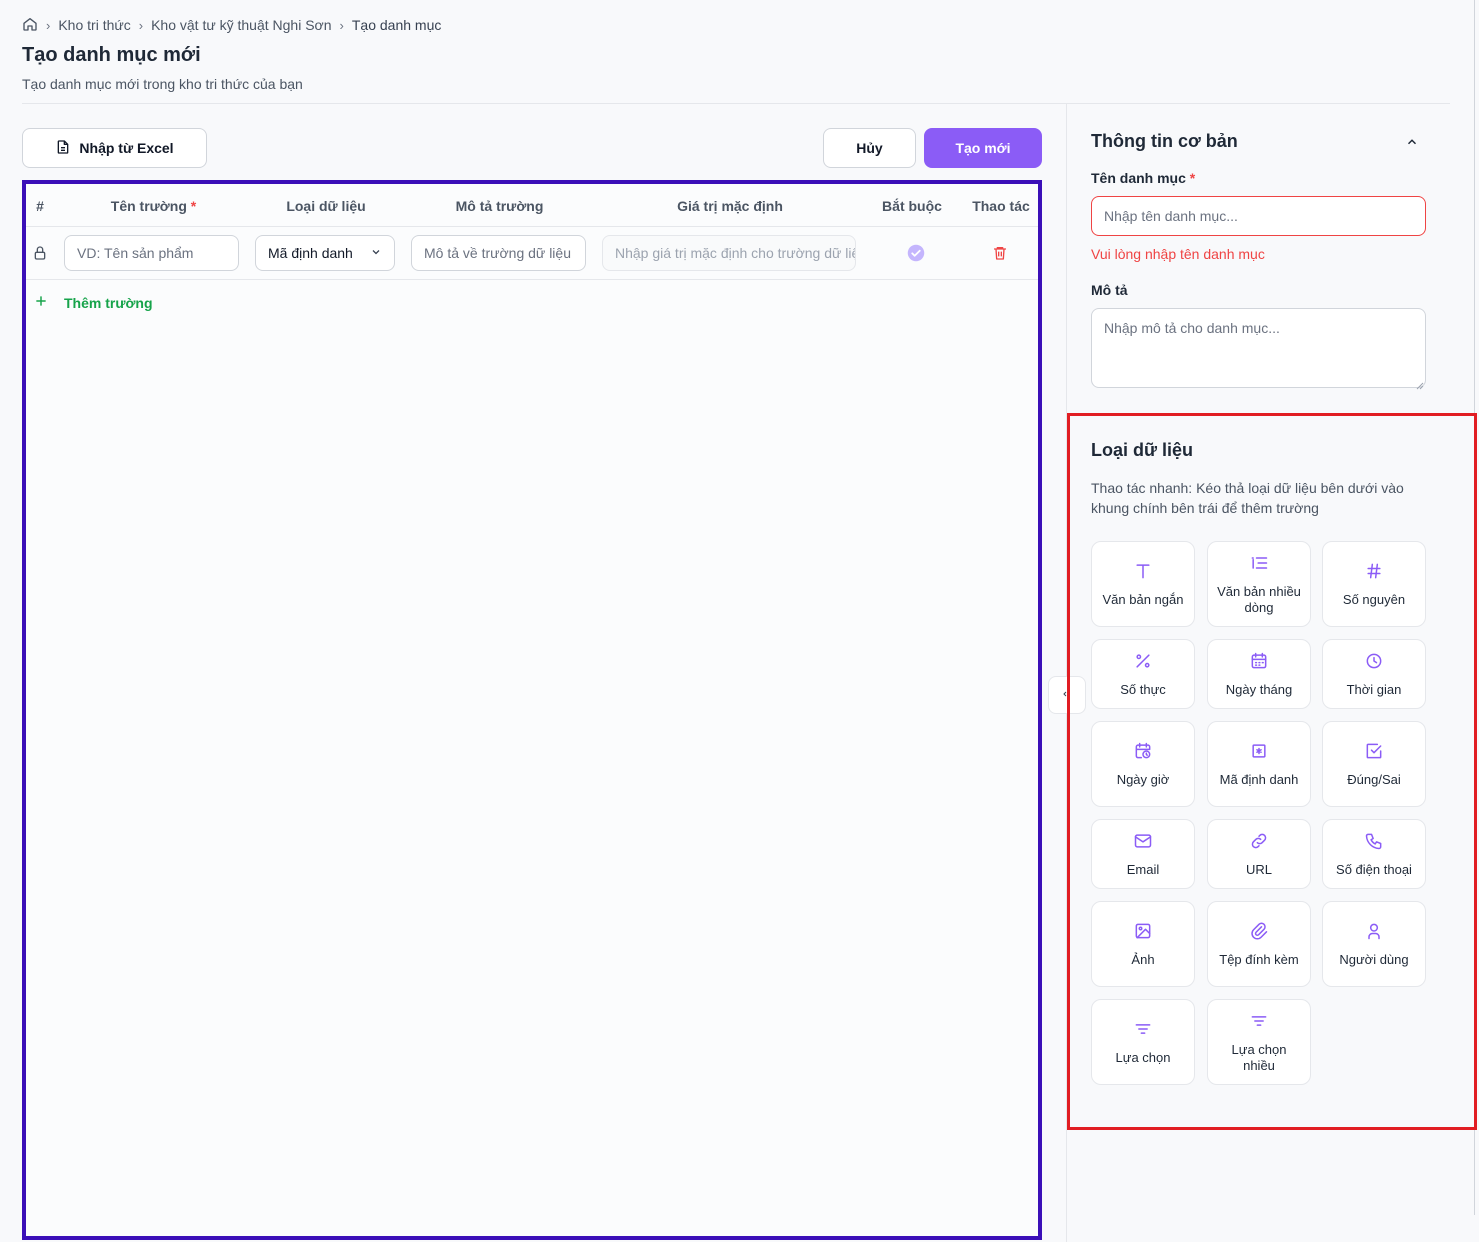 The width and height of the screenshot is (1479, 1242). I want to click on type-card-user: Người dùng, so click(1374, 944).